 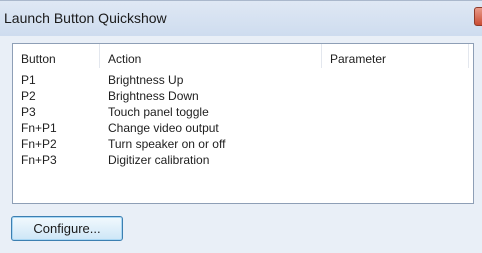 What do you see at coordinates (28, 96) in the screenshot?
I see `cell-button: P2` at bounding box center [28, 96].